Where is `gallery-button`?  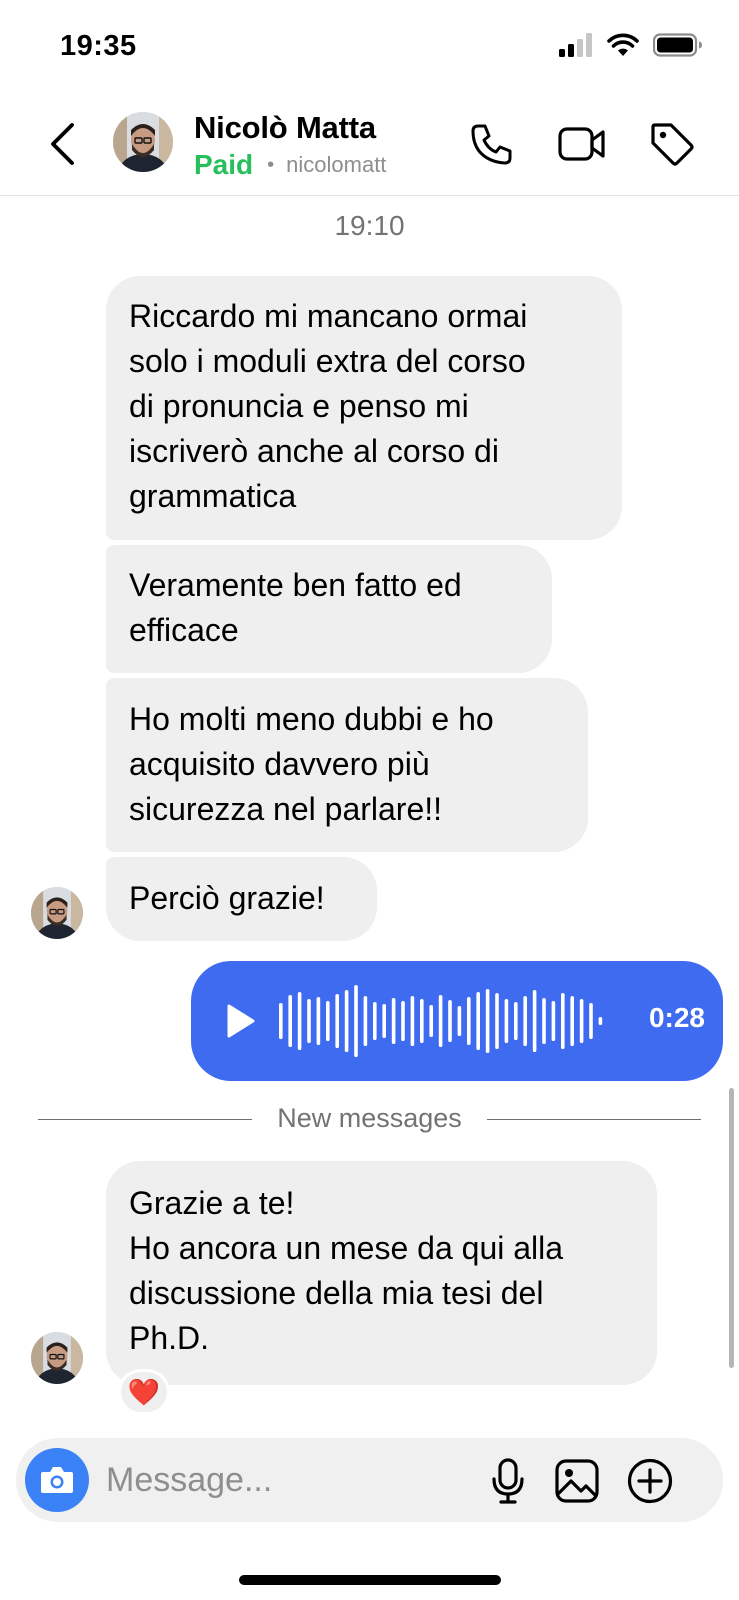 gallery-button is located at coordinates (577, 1481).